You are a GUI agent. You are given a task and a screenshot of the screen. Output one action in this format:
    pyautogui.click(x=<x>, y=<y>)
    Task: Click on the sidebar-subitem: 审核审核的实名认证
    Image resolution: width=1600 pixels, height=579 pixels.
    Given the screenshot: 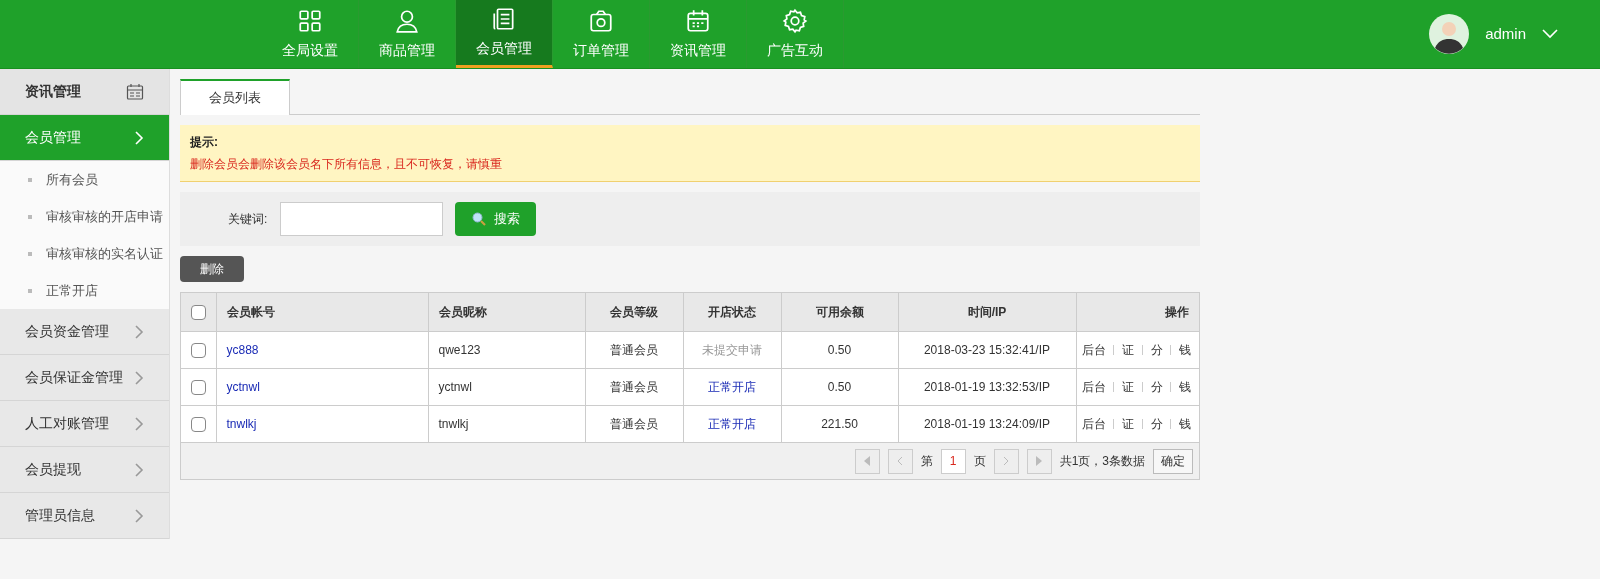 What is the action you would take?
    pyautogui.click(x=84, y=253)
    